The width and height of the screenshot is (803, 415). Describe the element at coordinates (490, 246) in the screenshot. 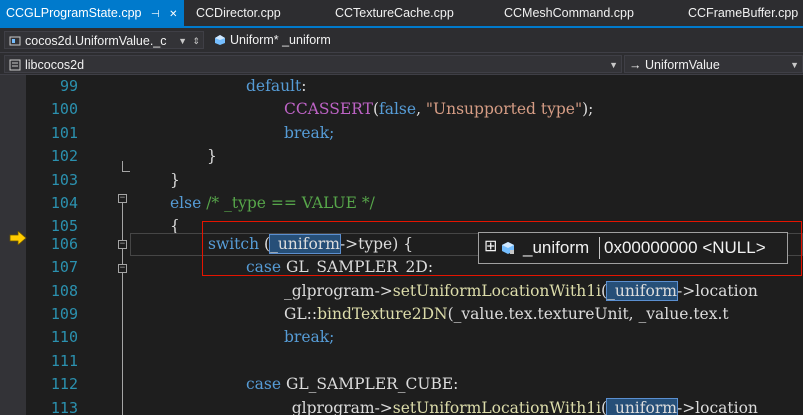

I see `expand-icon: ⊞` at that location.